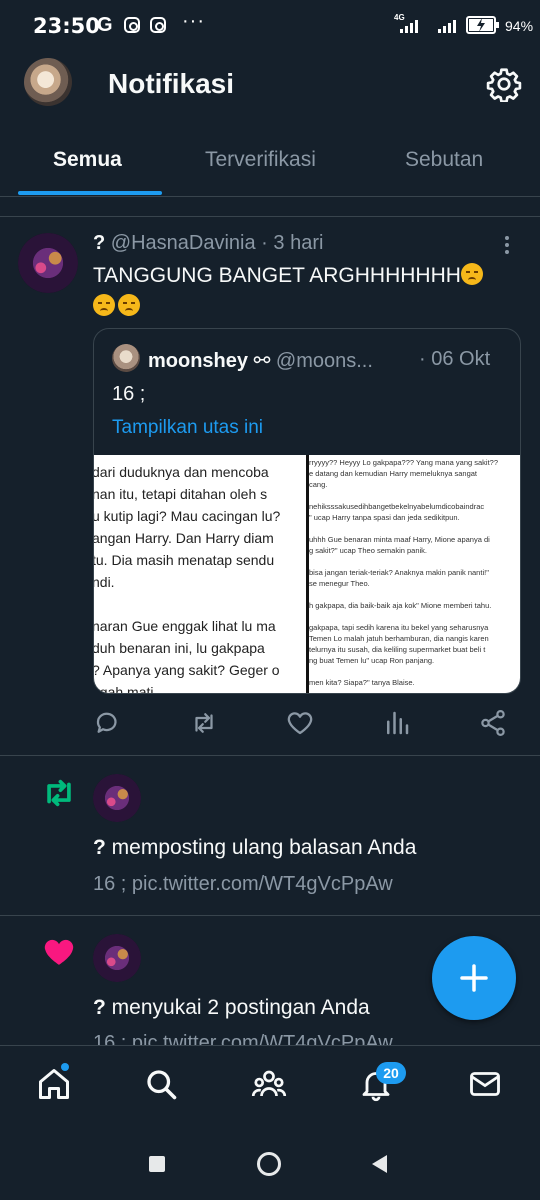  What do you see at coordinates (444, 160) in the screenshot?
I see `tab-sebutan: Sebutan` at bounding box center [444, 160].